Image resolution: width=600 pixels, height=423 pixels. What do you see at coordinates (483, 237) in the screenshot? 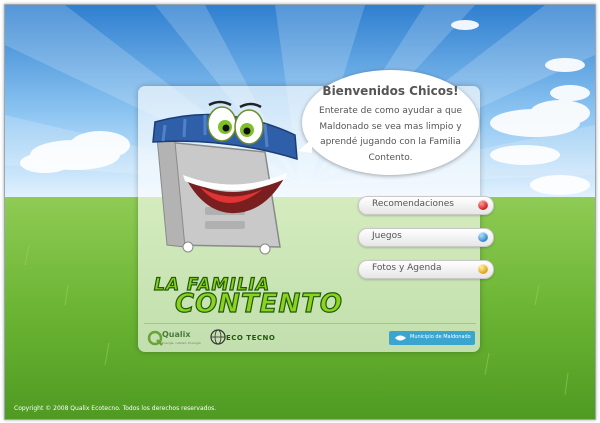
I see `blue-dot-icon` at bounding box center [483, 237].